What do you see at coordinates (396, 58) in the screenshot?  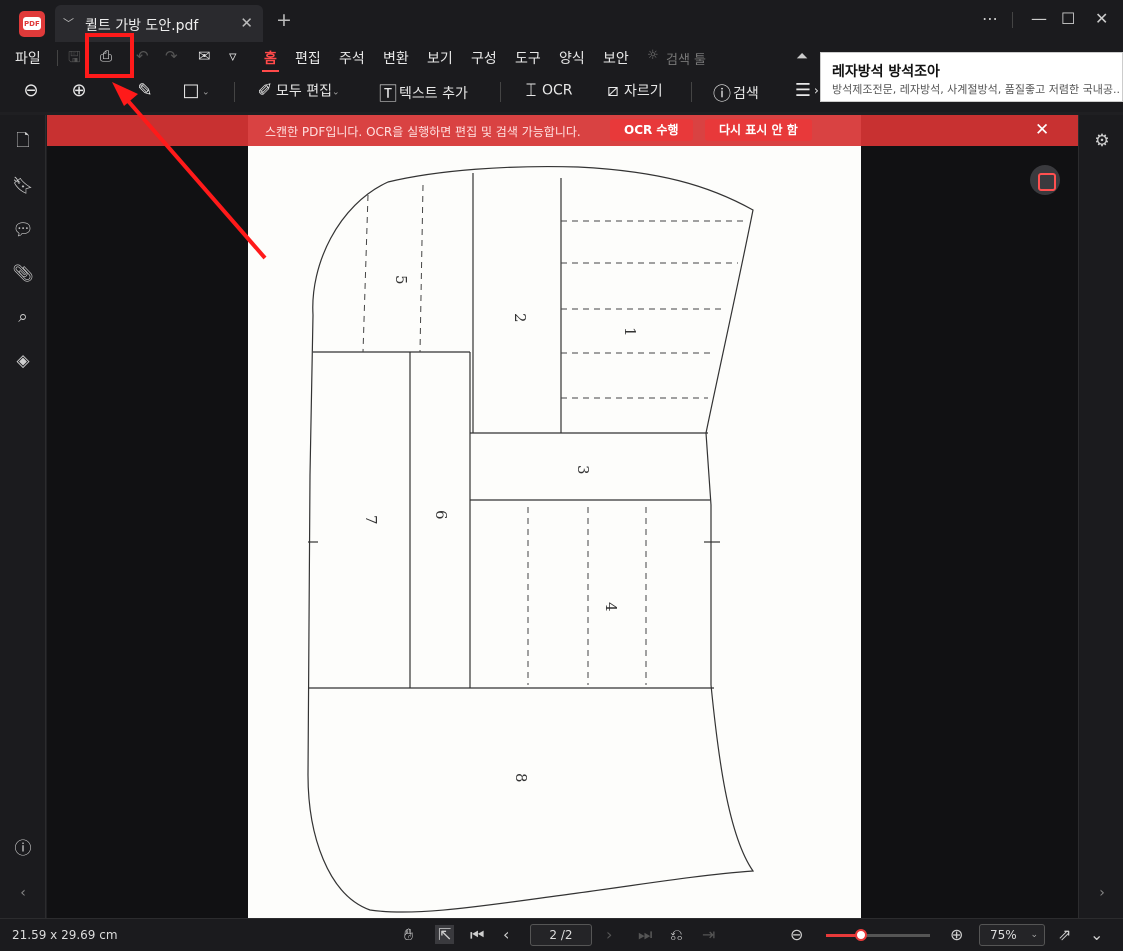 I see `menu-convert: 변환` at bounding box center [396, 58].